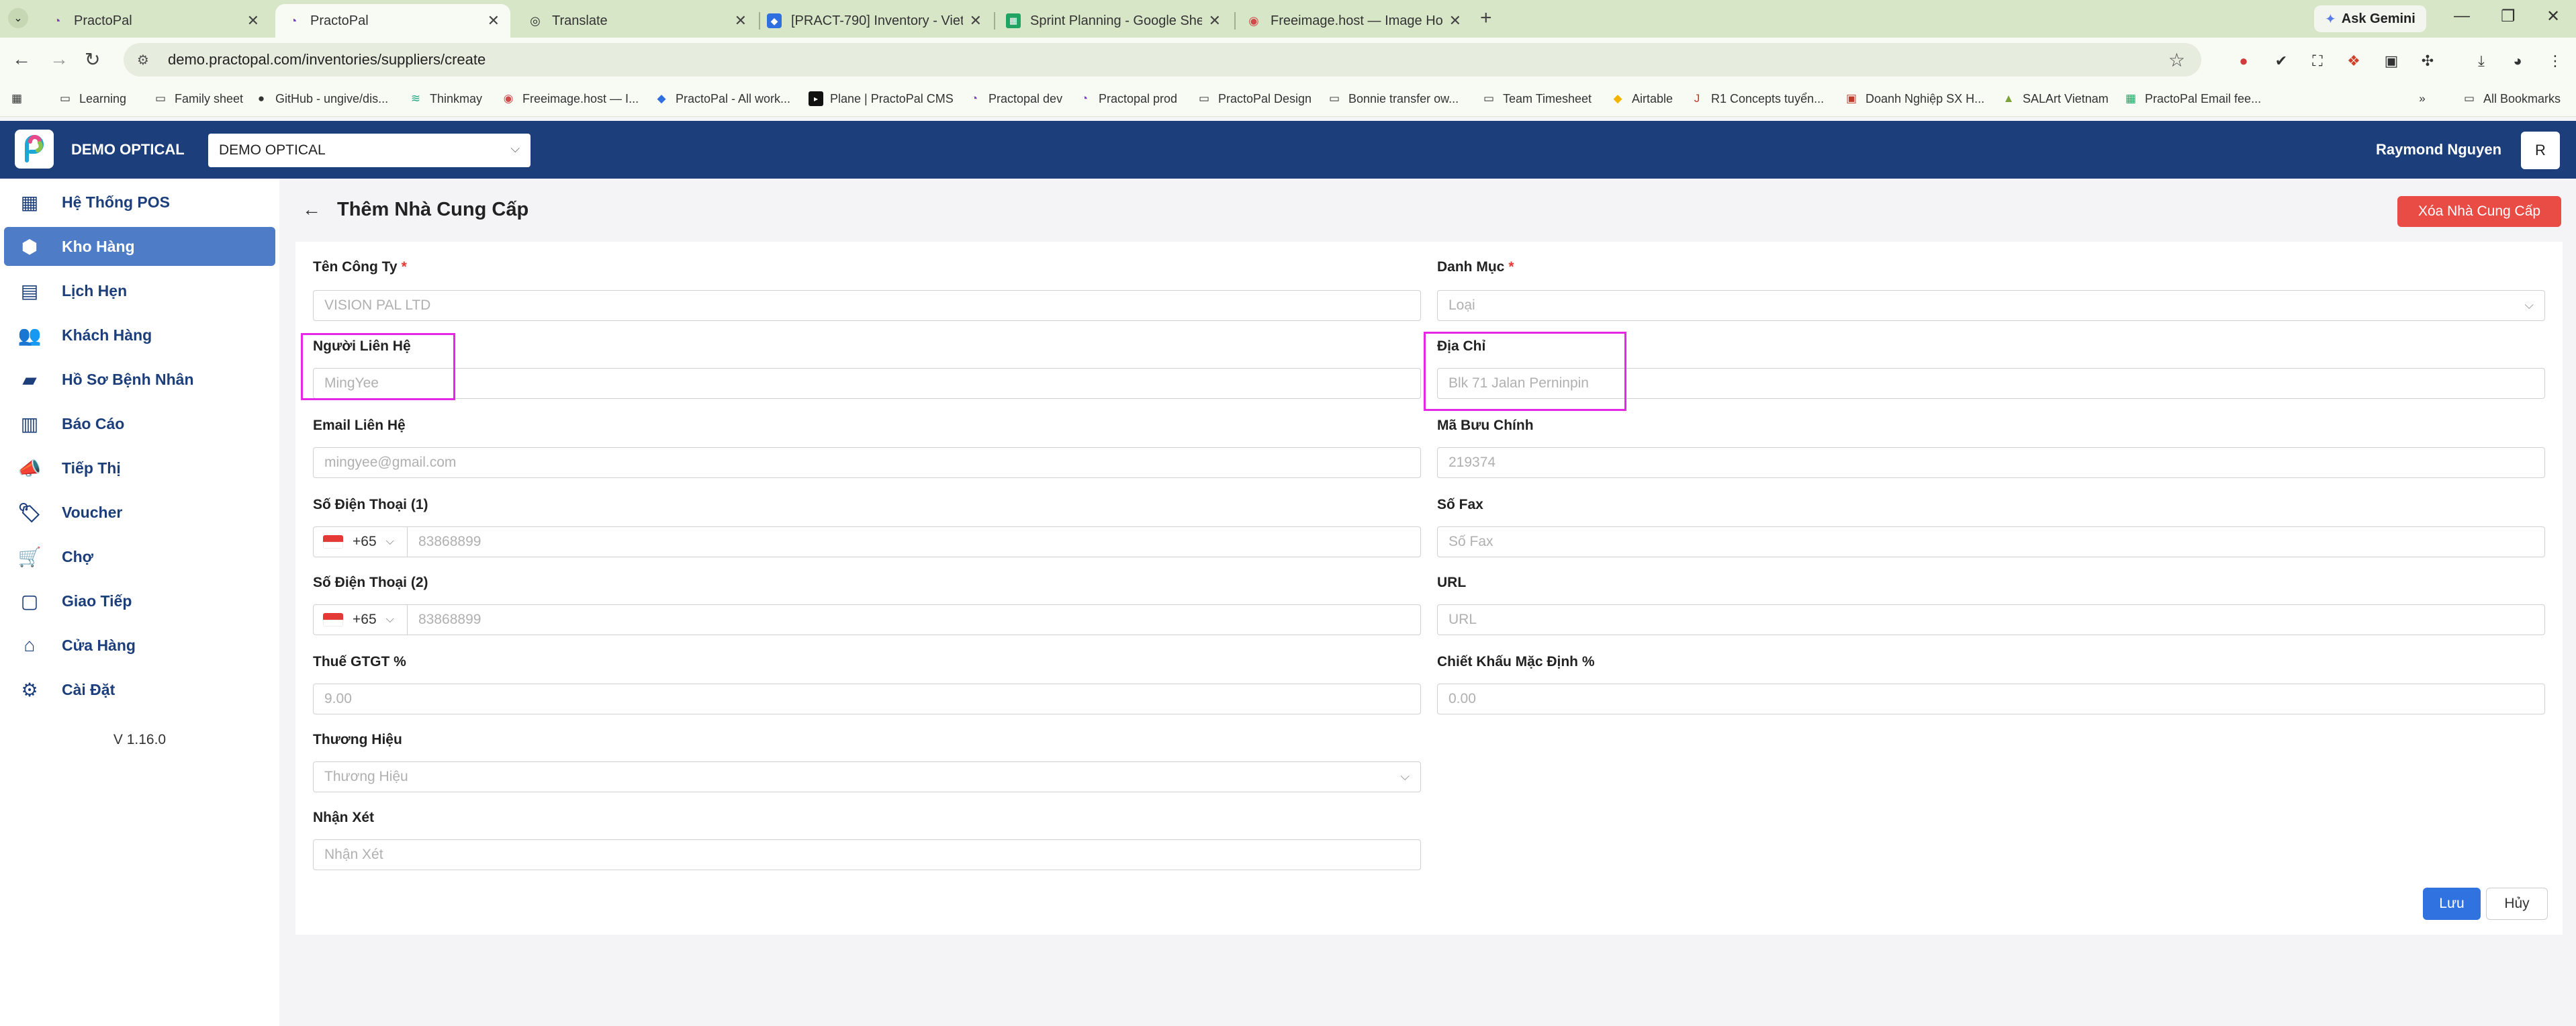  I want to click on tab-search-icon: ⌄, so click(18, 18).